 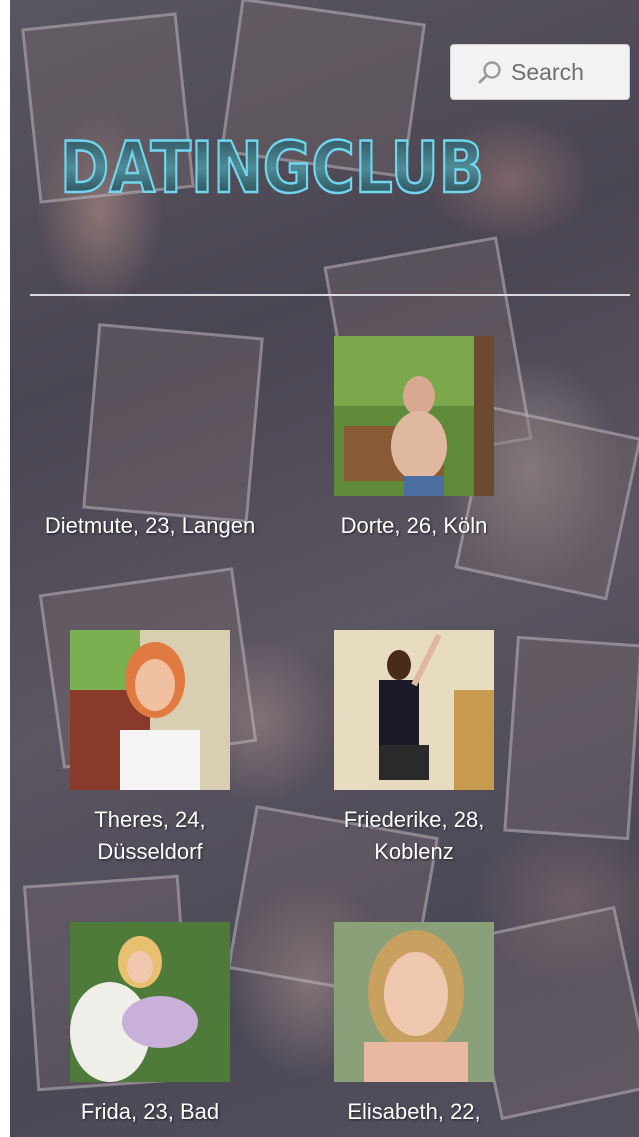 I want to click on profile-card: Elisabeth, 22,, so click(x=414, y=1025).